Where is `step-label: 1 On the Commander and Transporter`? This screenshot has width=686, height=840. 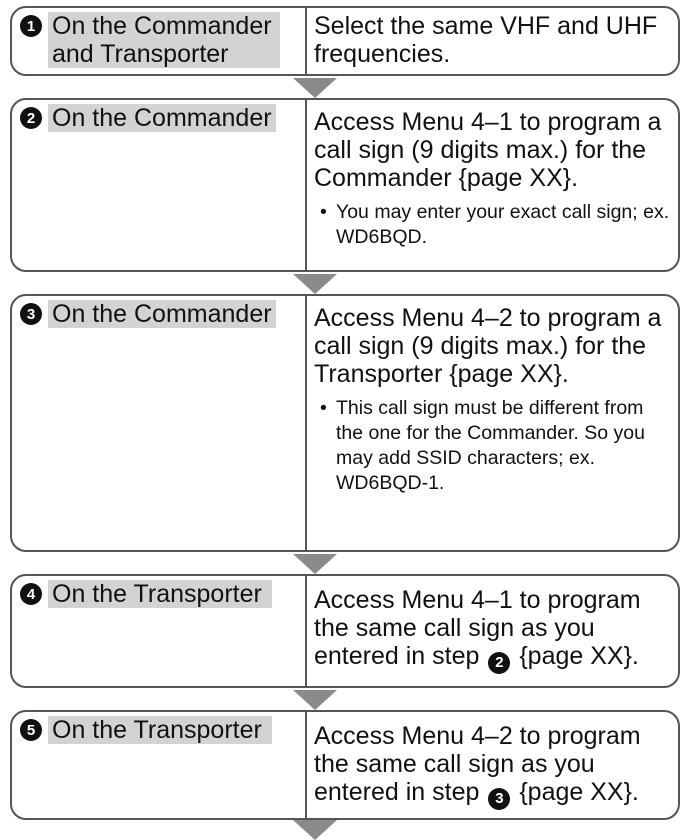
step-label: 1 On the Commander and Transporter is located at coordinates (150, 40).